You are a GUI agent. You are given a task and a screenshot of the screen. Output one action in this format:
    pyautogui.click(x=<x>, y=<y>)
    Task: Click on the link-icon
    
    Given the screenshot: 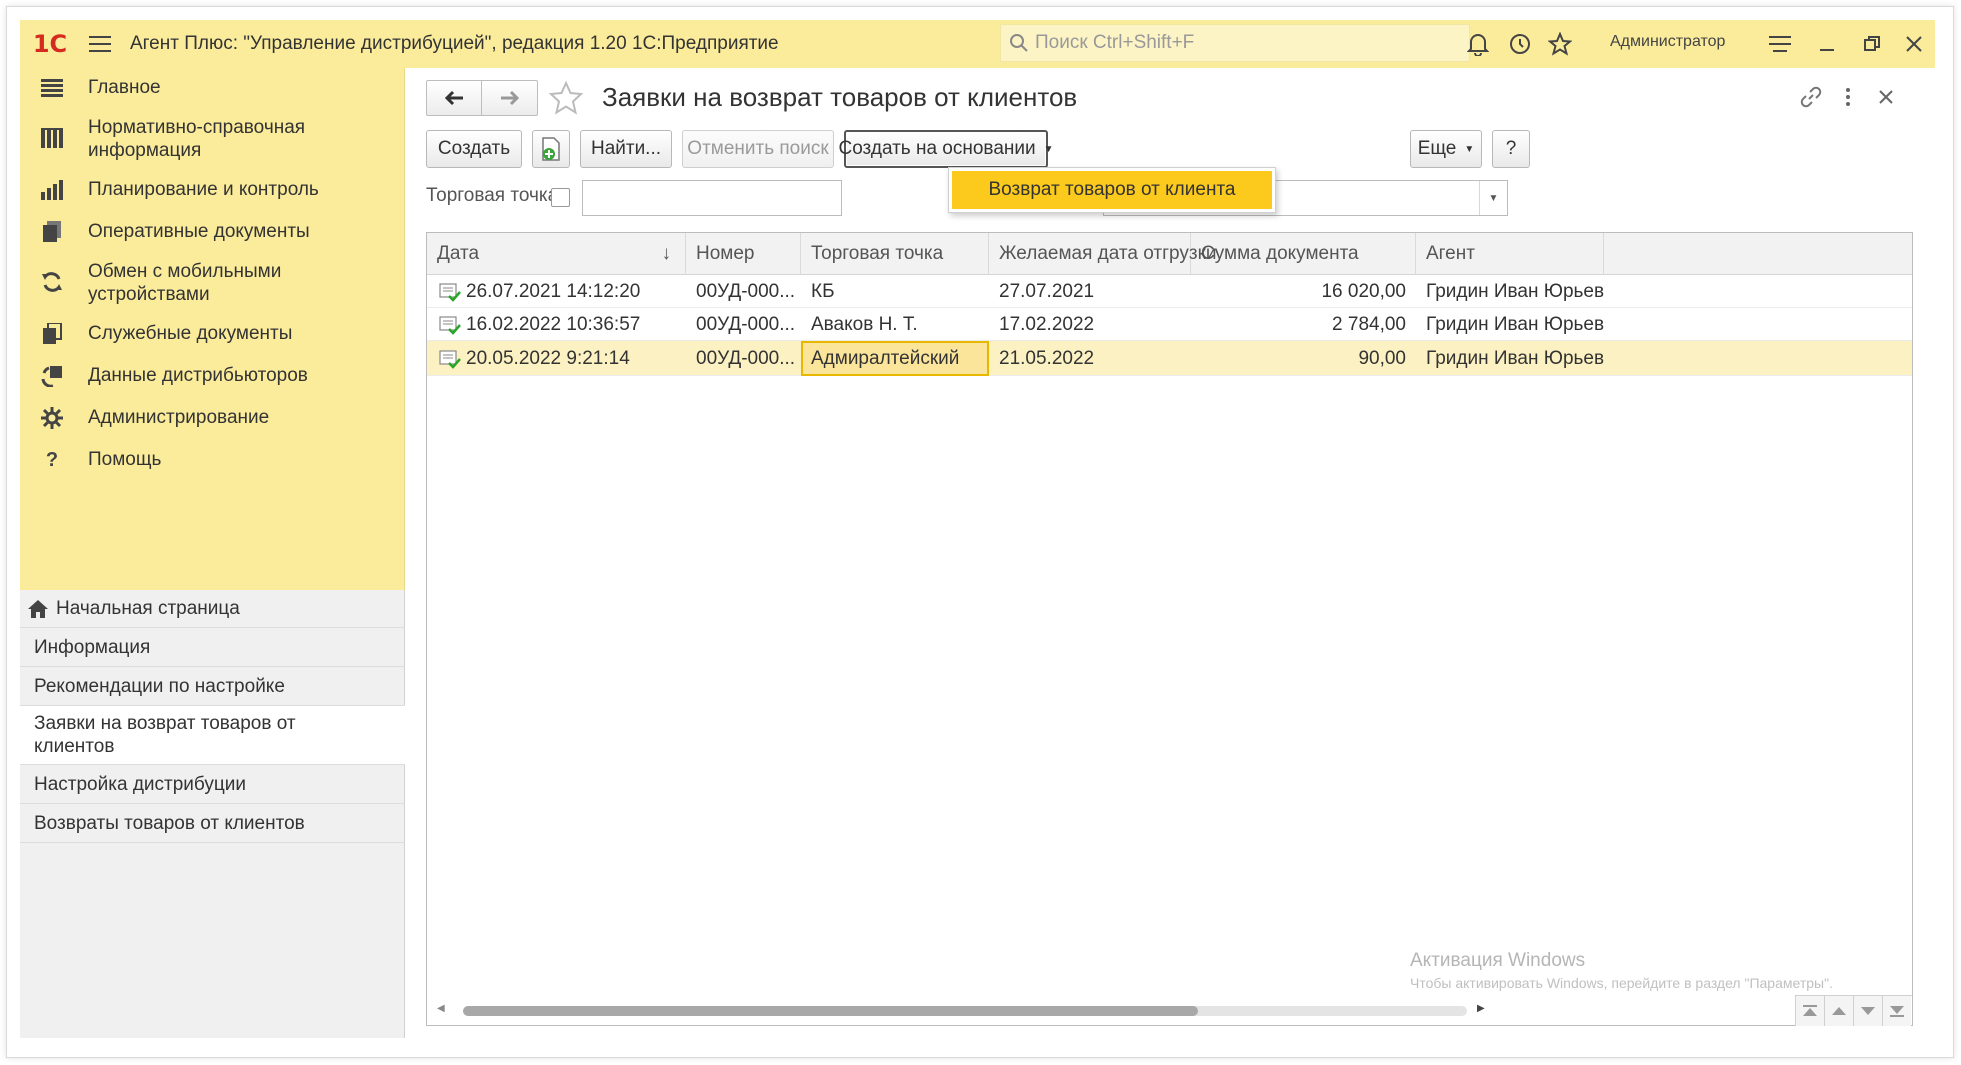 What is the action you would take?
    pyautogui.click(x=1811, y=97)
    